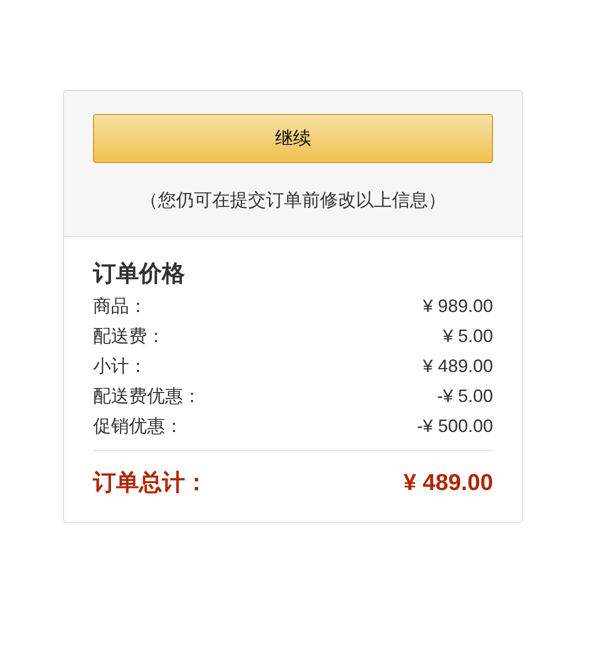 Image resolution: width=600 pixels, height=662 pixels. What do you see at coordinates (457, 306) in the screenshot?
I see `price-value: ¥ 989.00` at bounding box center [457, 306].